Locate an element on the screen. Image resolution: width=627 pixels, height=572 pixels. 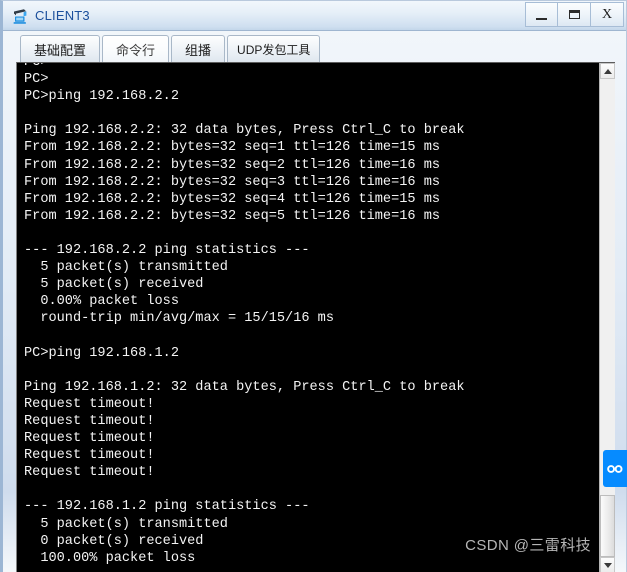
tab-label: UDP发包工具 is located at coordinates (274, 49).